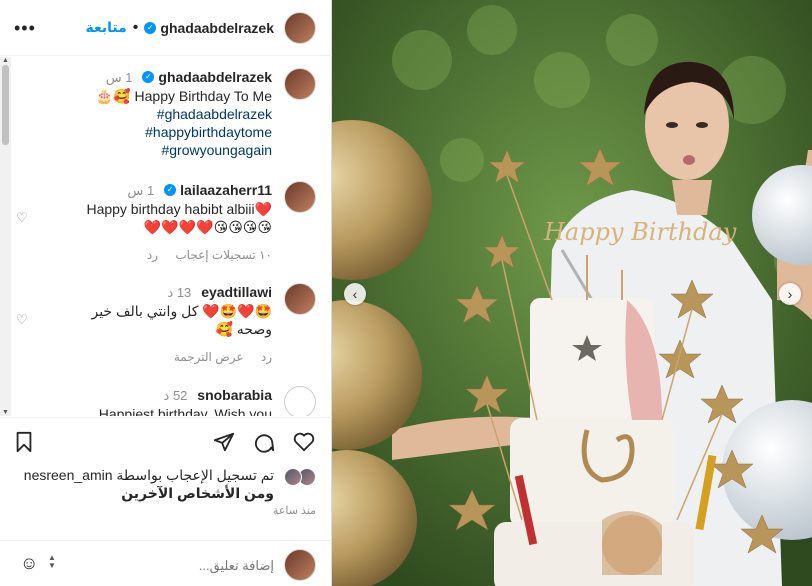 The width and height of the screenshot is (812, 586). Describe the element at coordinates (294, 511) in the screenshot. I see `post-time-ago: منذ ساعة` at that location.